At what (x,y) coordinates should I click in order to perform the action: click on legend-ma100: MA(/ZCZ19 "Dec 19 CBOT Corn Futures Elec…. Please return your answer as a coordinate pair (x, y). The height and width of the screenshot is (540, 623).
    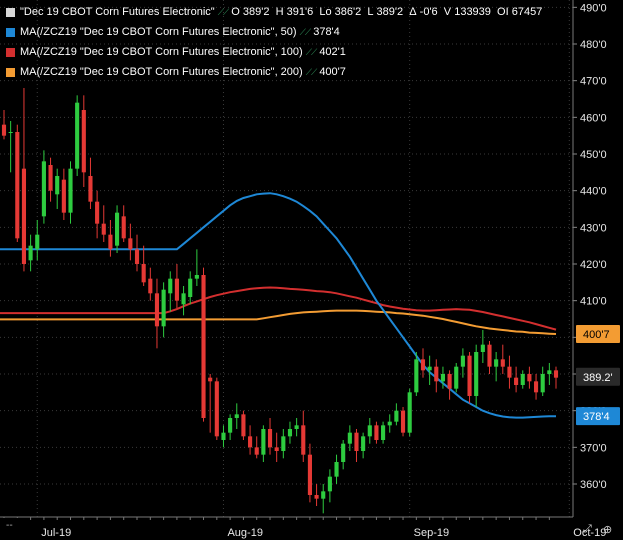
    Looking at the image, I should click on (274, 52).